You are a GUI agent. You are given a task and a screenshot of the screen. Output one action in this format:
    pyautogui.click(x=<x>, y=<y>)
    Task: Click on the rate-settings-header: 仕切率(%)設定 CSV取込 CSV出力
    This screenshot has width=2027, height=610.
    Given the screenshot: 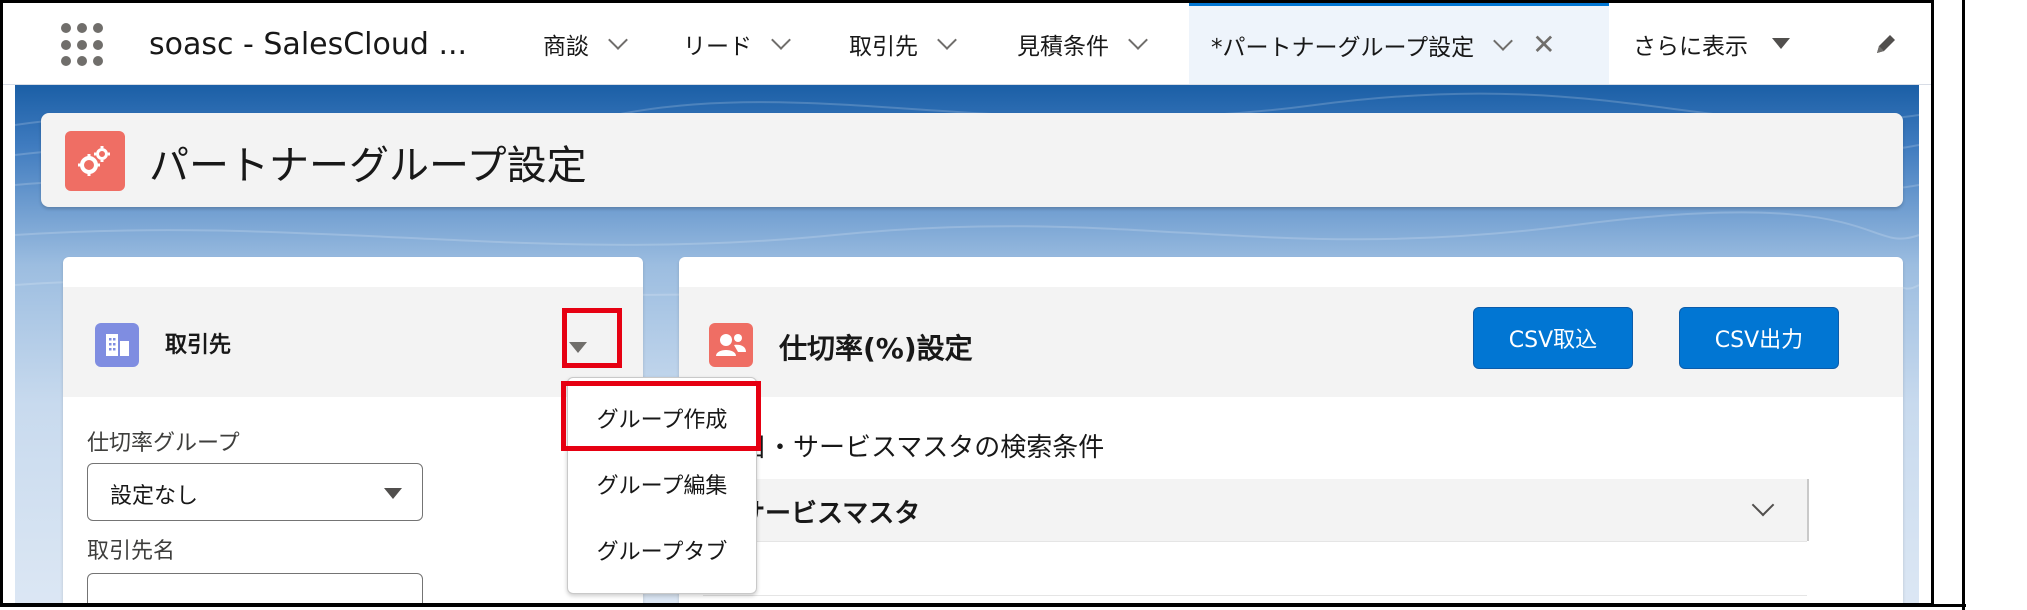 What is the action you would take?
    pyautogui.click(x=1291, y=342)
    